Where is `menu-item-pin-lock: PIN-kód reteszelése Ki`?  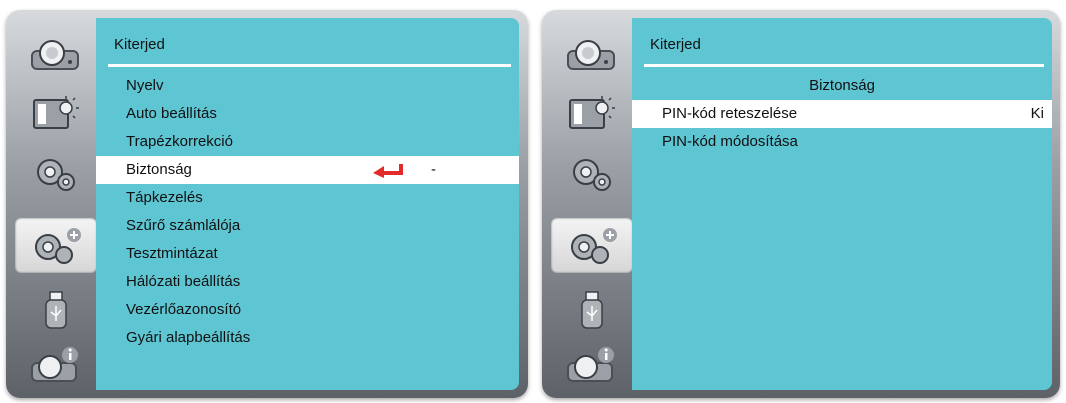
menu-item-pin-lock: PIN-kód reteszelése Ki is located at coordinates (842, 114).